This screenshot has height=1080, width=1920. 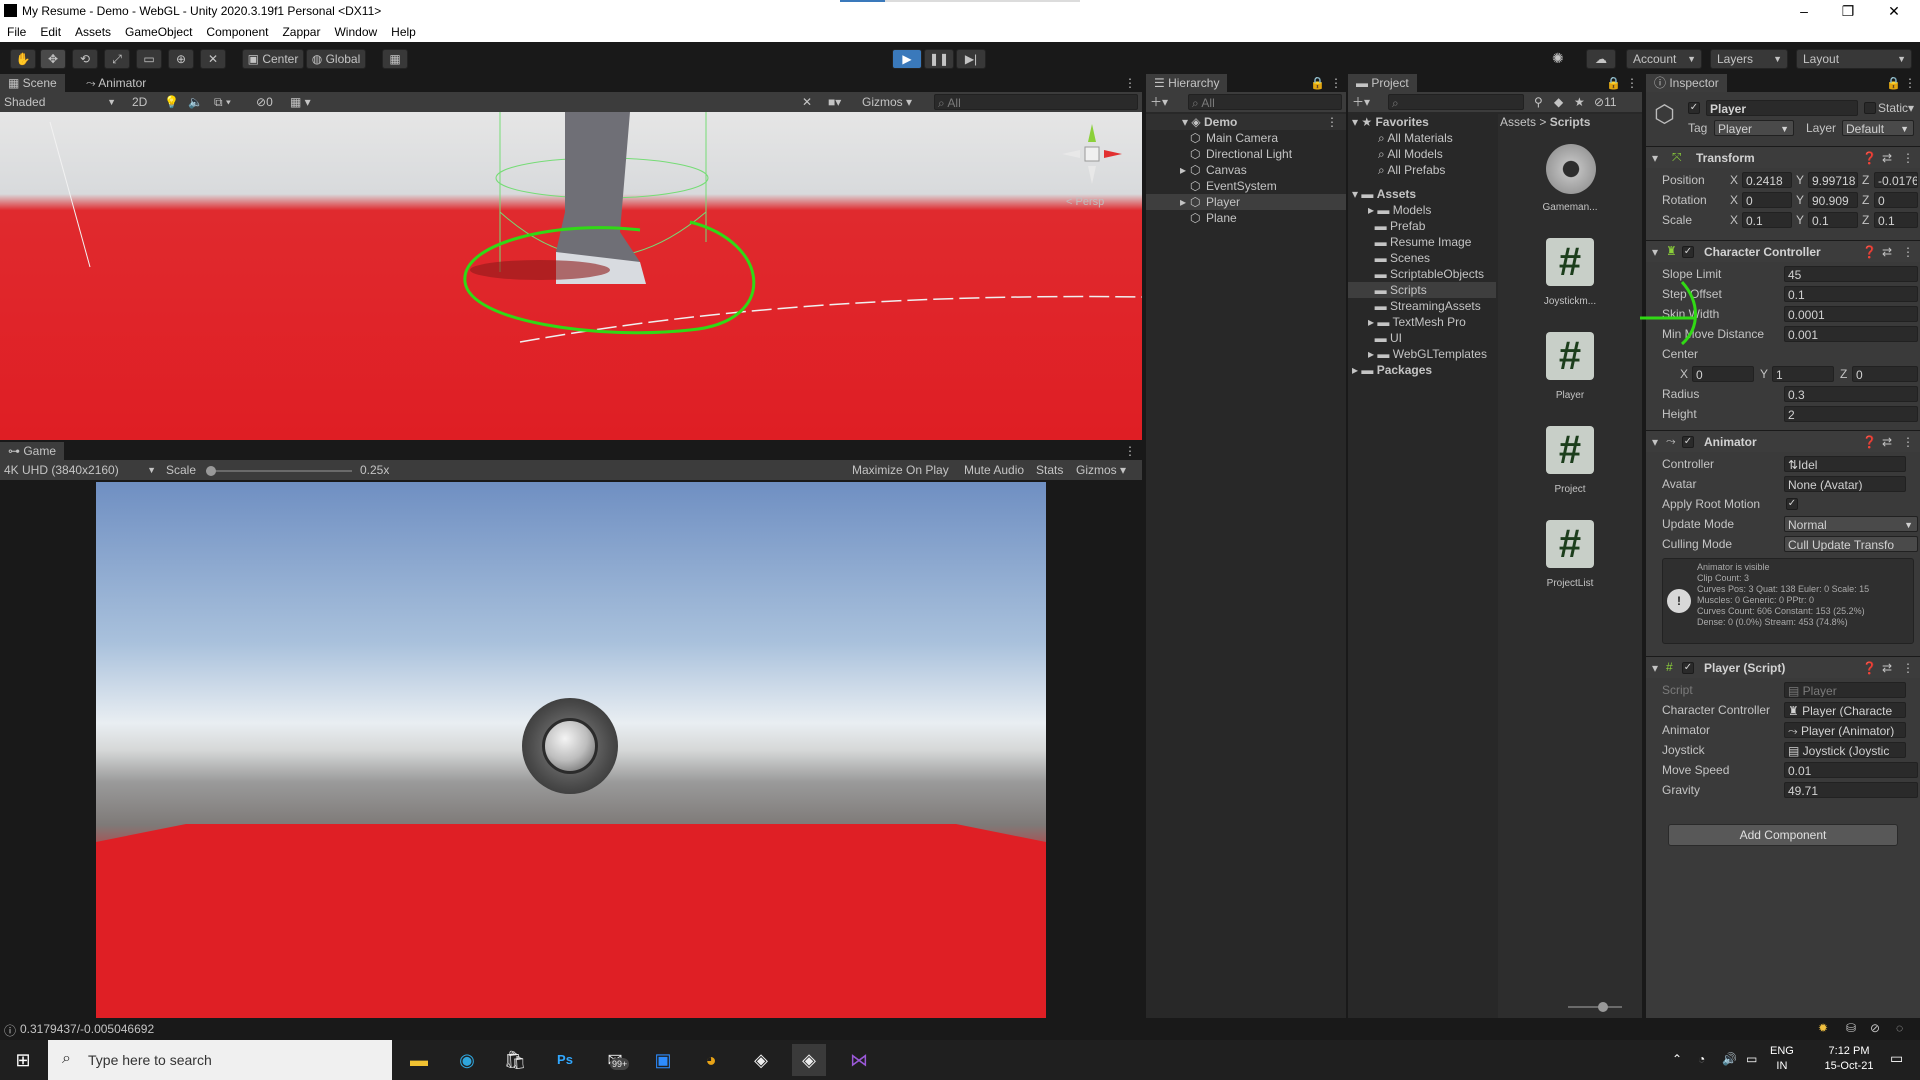 I want to click on favorite-item: ⌕ All Materials, so click(x=1415, y=138).